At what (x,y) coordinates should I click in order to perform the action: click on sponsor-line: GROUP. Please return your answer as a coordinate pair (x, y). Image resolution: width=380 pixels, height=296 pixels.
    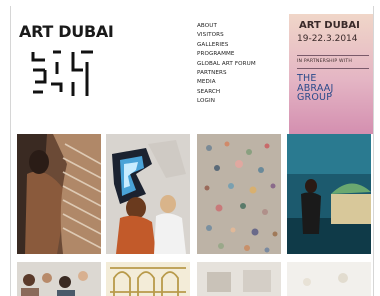
    Looking at the image, I should click on (315, 97).